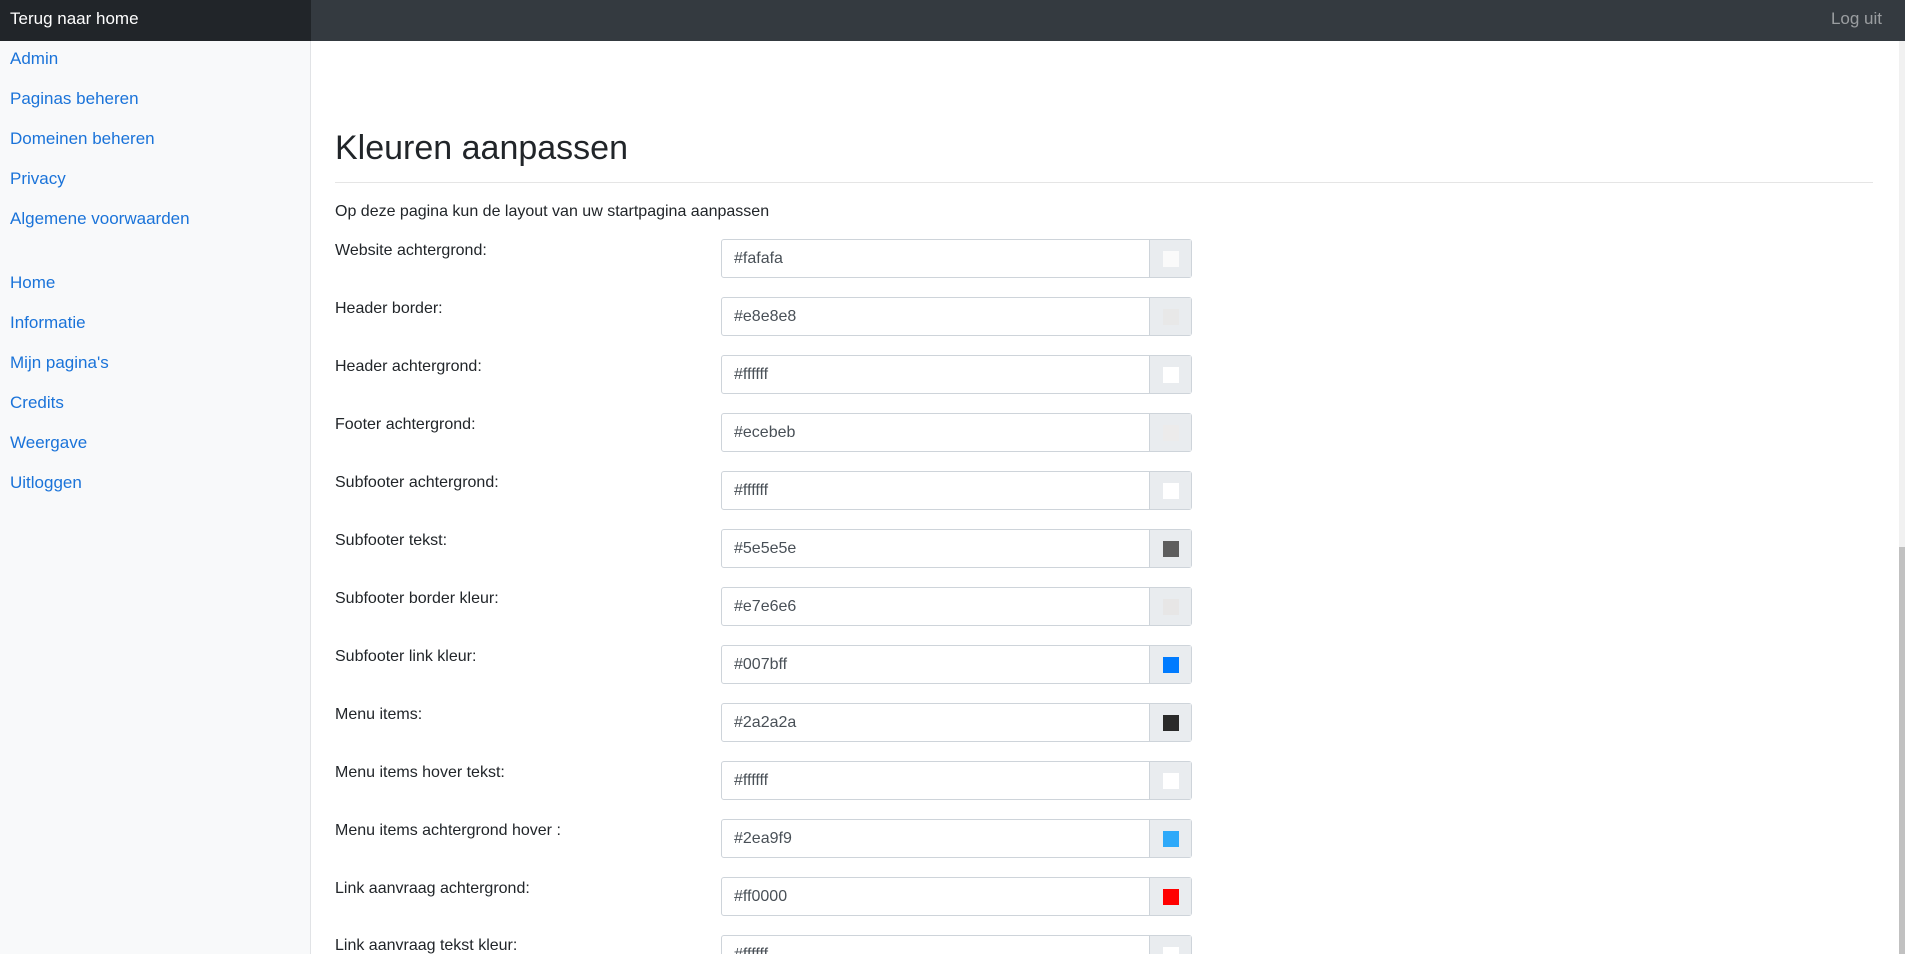 This screenshot has width=1905, height=954. I want to click on page-title: Kleuren aanpassen, so click(482, 148).